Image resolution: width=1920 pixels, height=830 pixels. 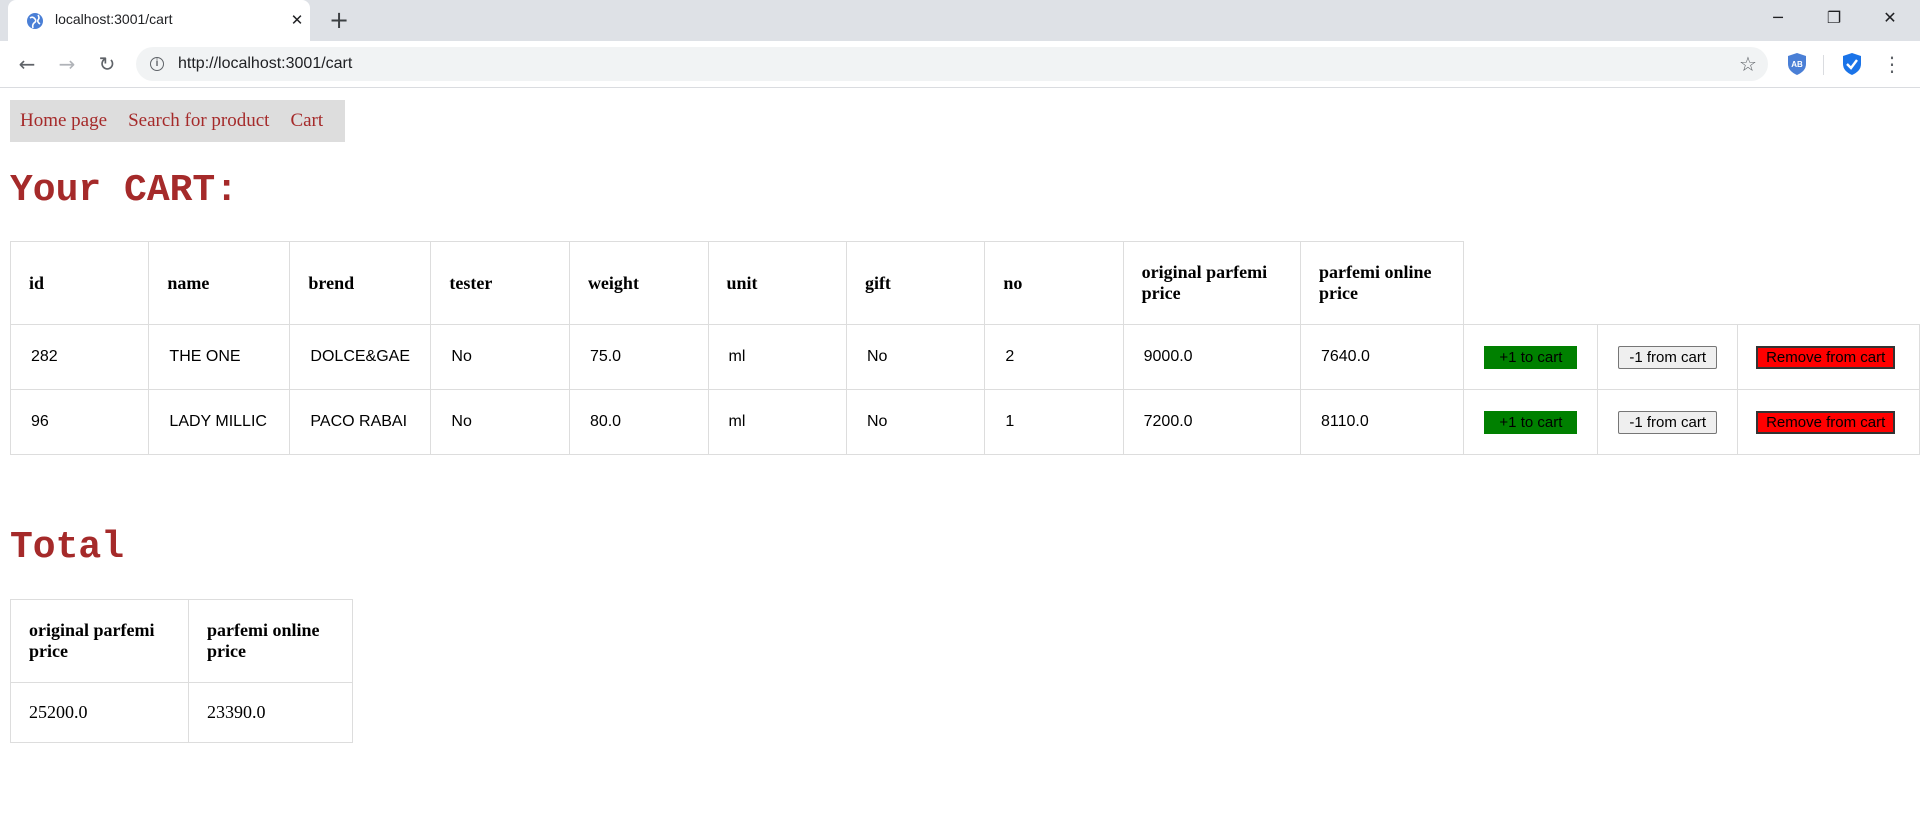 What do you see at coordinates (63, 121) in the screenshot?
I see `nav-link-home: Home page` at bounding box center [63, 121].